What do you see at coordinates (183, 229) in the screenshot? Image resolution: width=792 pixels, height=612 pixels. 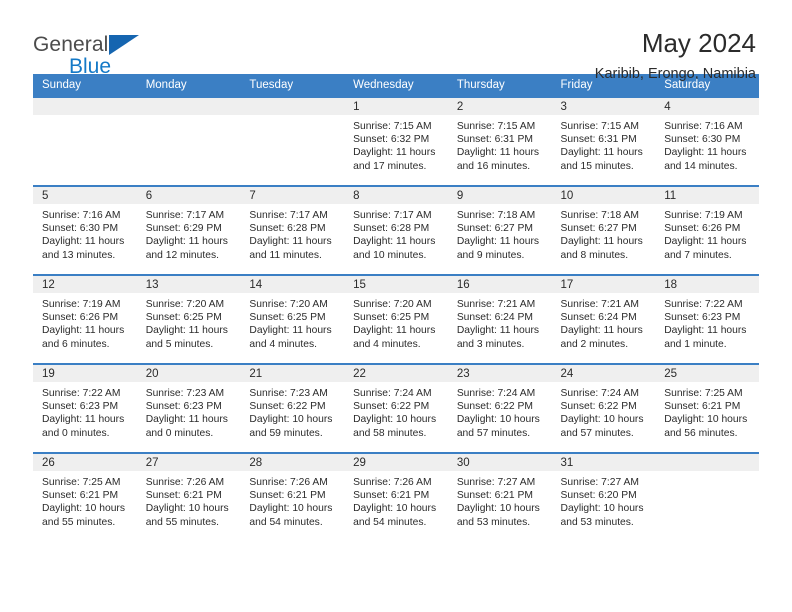 I see `sunset-text: Sunset: 6:29 PM` at bounding box center [183, 229].